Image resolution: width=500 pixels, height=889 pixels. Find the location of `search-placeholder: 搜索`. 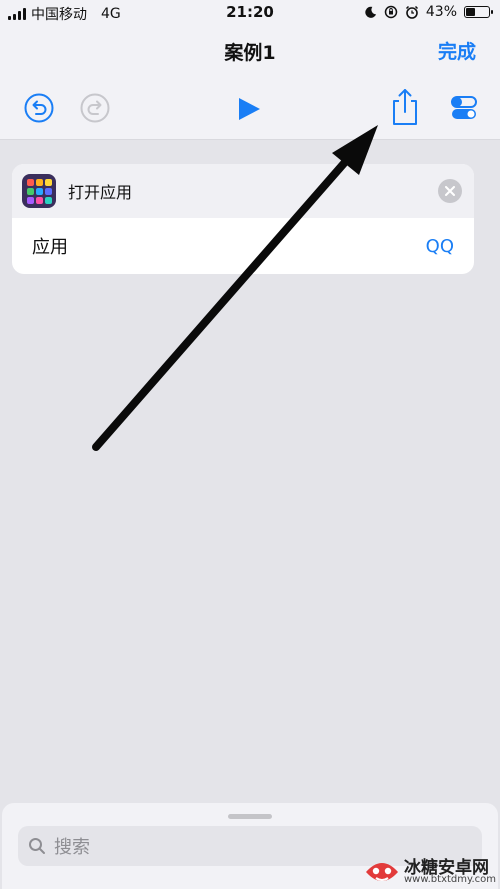

search-placeholder: 搜索 is located at coordinates (72, 847).